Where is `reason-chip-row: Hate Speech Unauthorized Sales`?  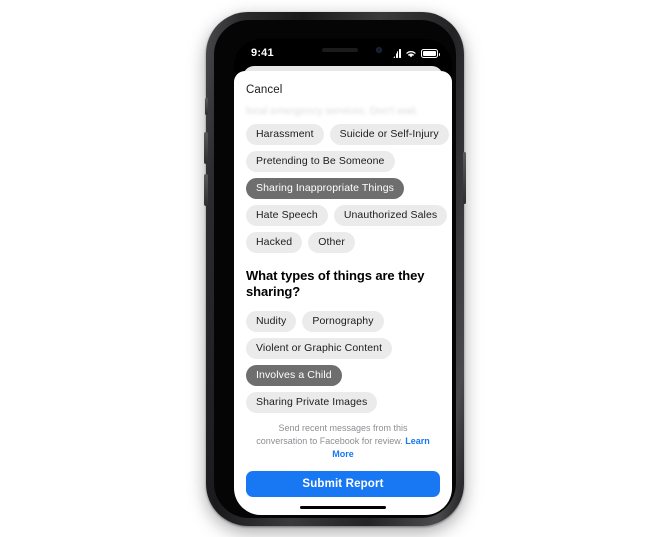 reason-chip-row: Hate Speech Unauthorized Sales is located at coordinates (347, 215).